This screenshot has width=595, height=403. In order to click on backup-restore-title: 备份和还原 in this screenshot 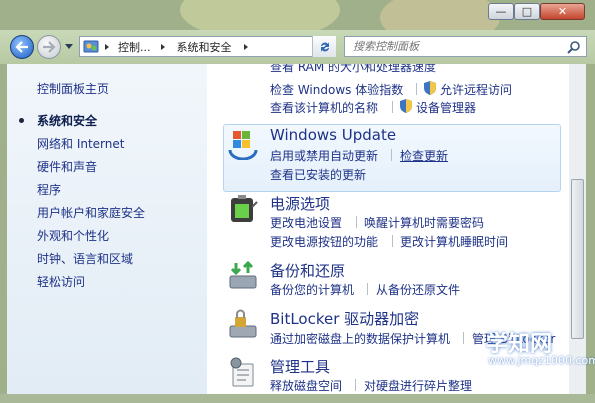, I will do `click(307, 270)`.